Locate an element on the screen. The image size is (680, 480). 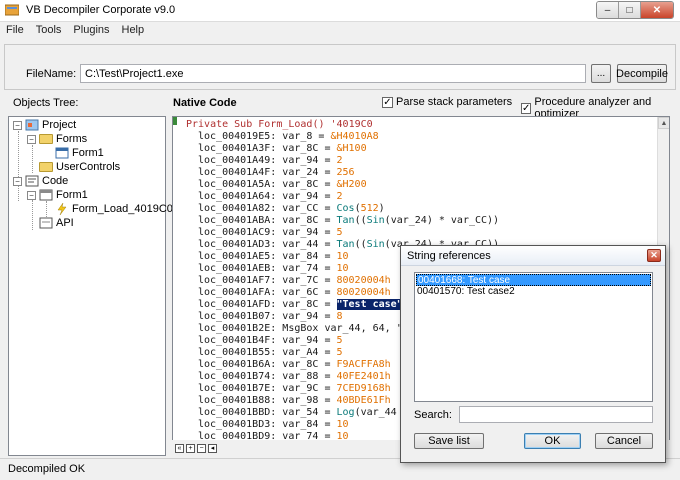
code-line: loc_00401B2E: MsgBox var_44, 64, "Te is located at coordinates (306, 328).